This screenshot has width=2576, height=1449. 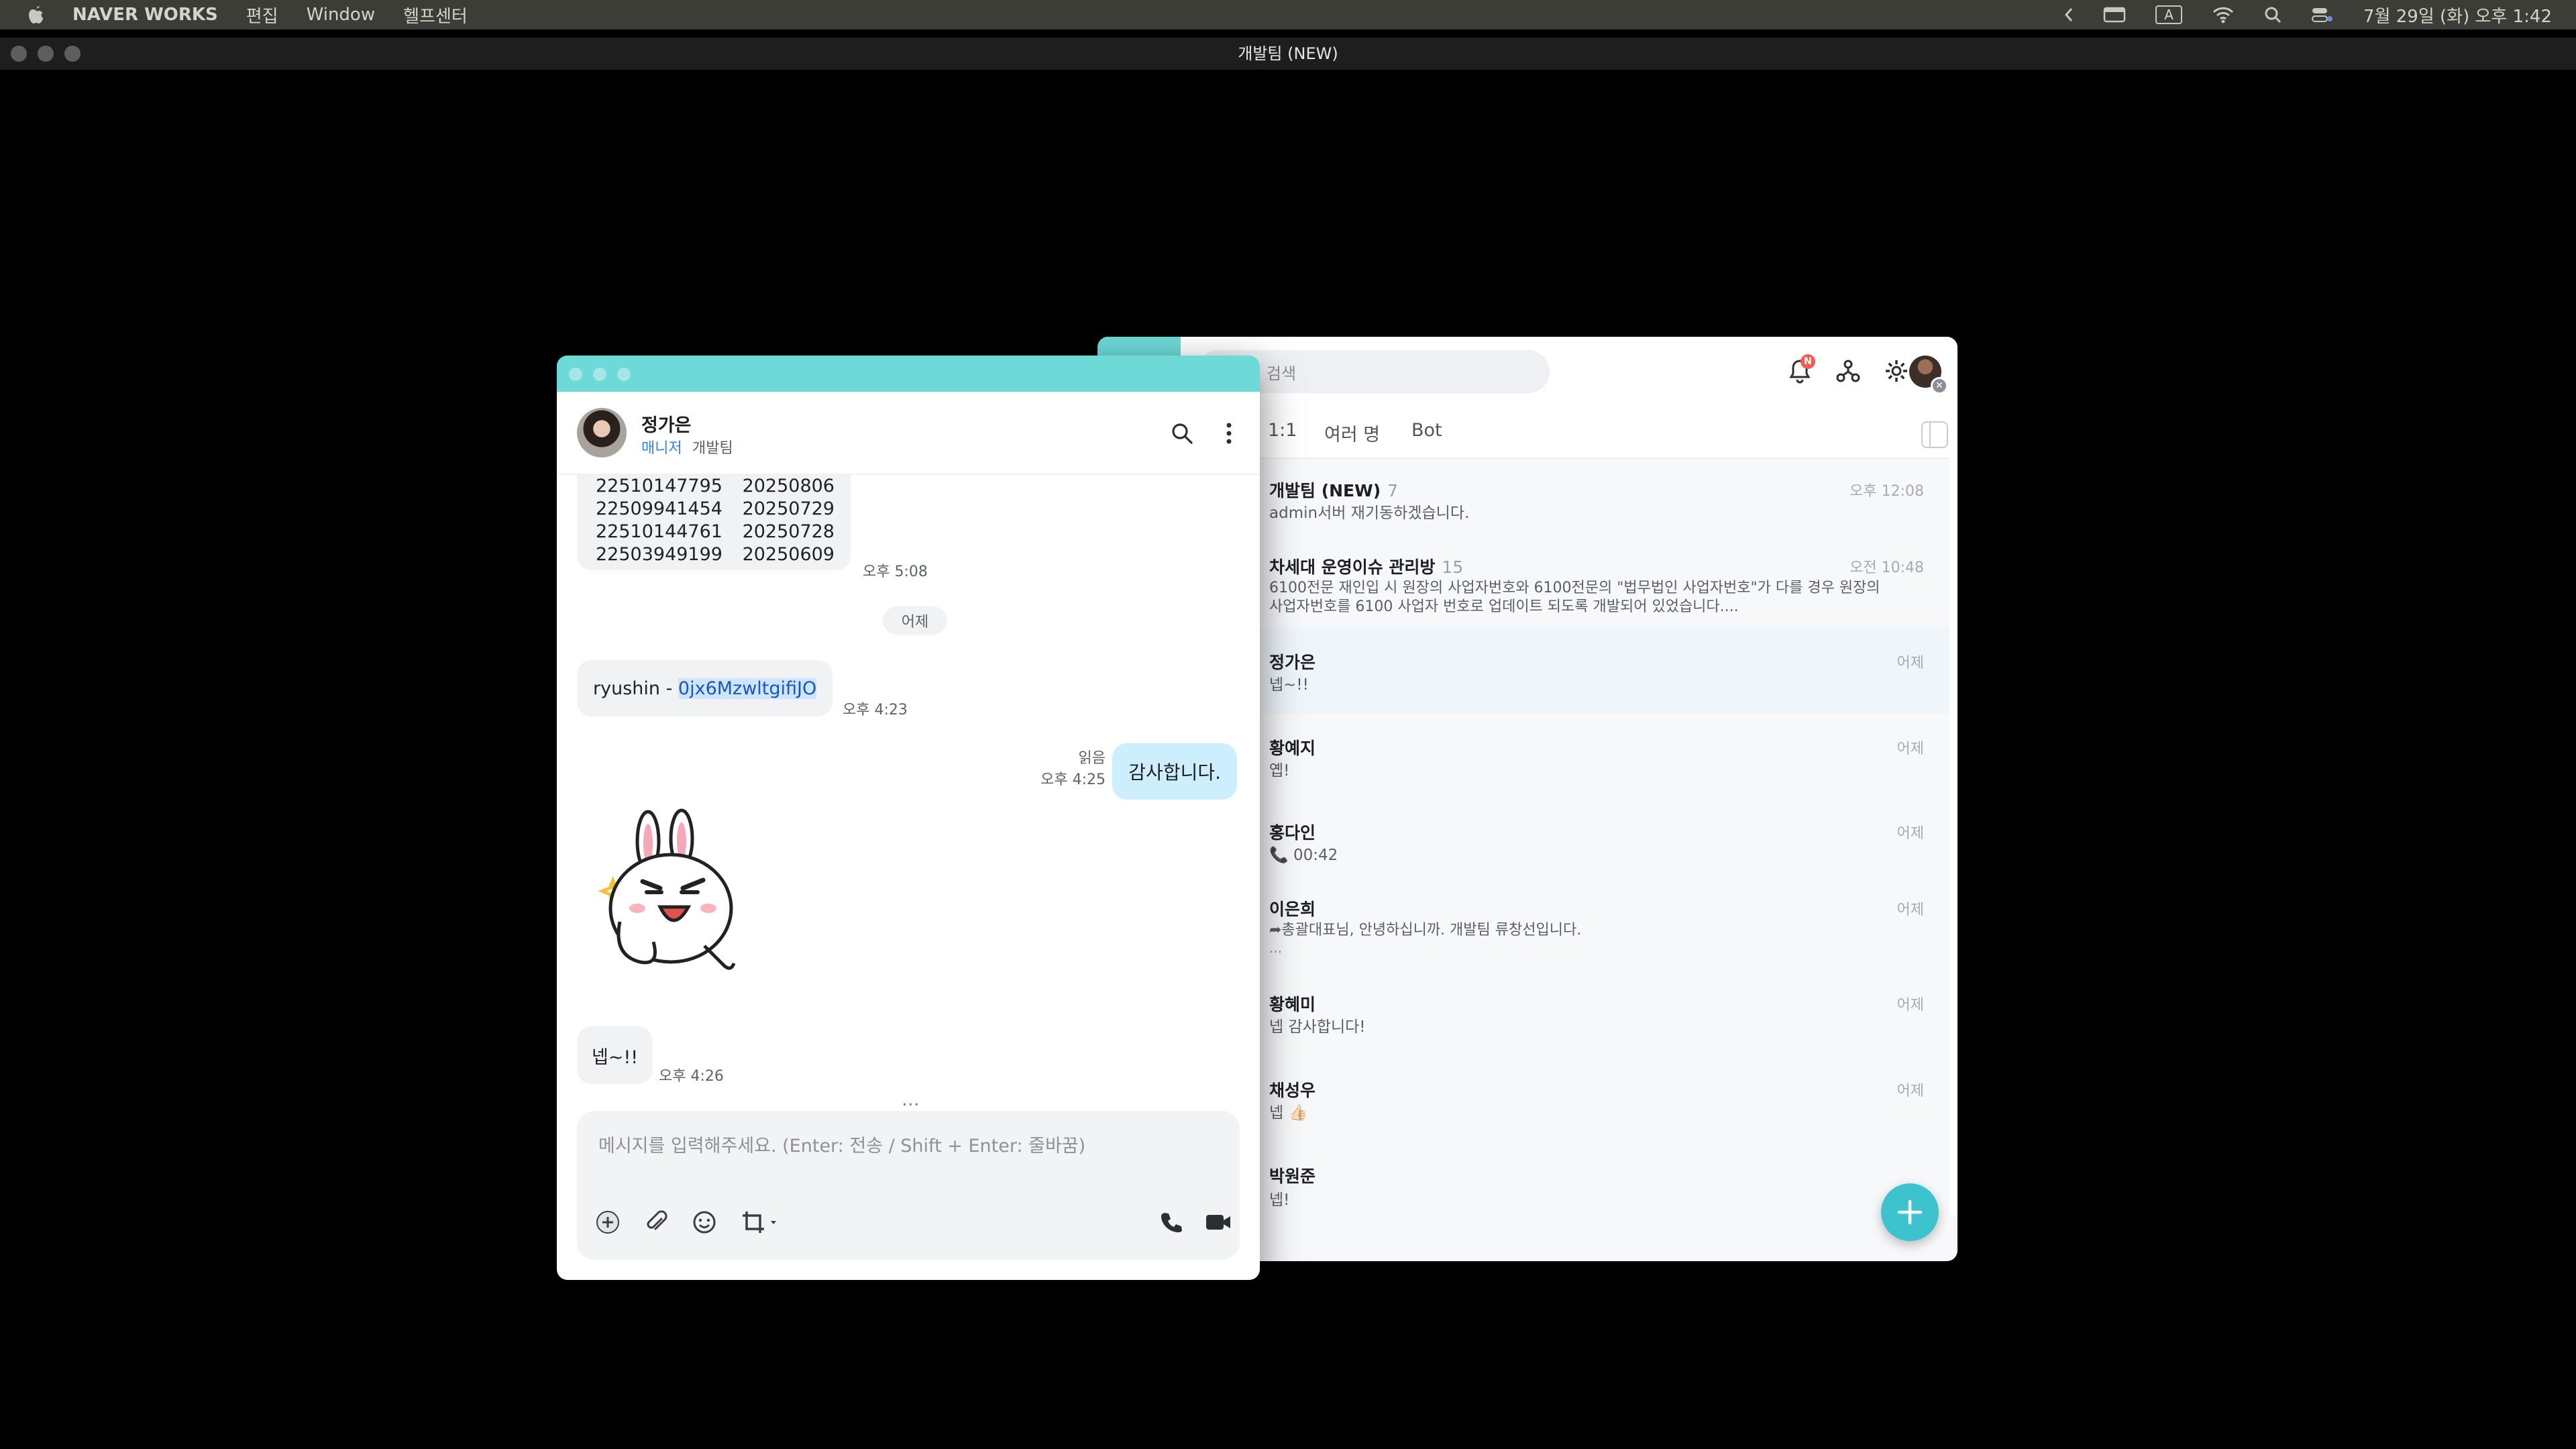 I want to click on table-row: 22503949199 20250609, so click(x=715, y=554).